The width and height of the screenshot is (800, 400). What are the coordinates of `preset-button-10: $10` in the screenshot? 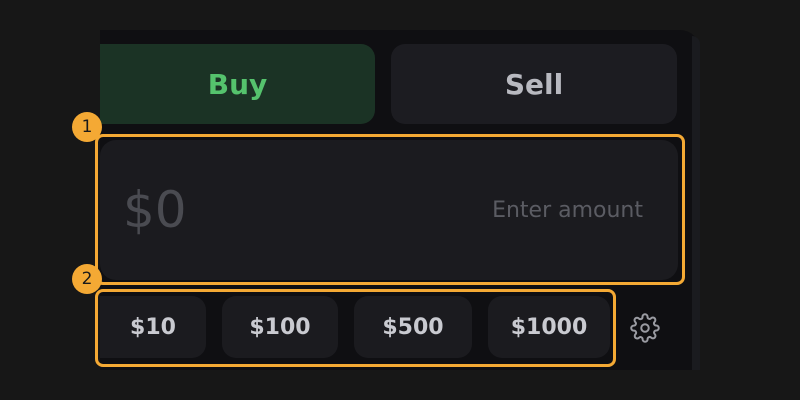 It's located at (153, 327).